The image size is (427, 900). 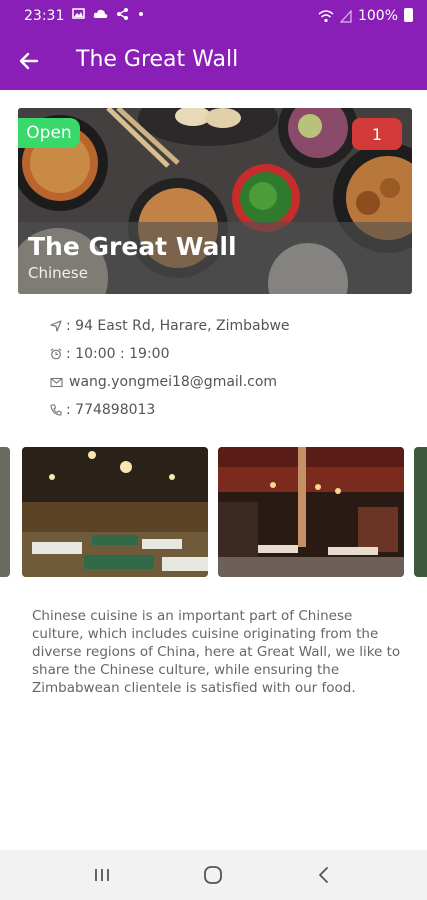 What do you see at coordinates (173, 382) in the screenshot?
I see `email-text: wang.yongmei18@gmail.com` at bounding box center [173, 382].